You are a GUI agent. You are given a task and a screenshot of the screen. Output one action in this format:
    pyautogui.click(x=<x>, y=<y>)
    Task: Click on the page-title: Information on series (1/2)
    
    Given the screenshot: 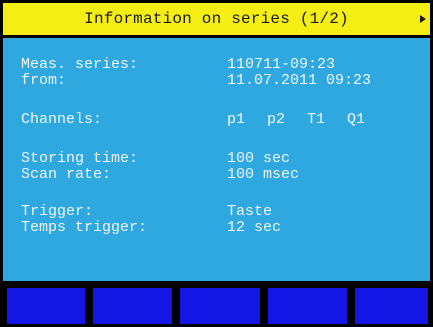 What is the action you would take?
    pyautogui.click(x=216, y=19)
    